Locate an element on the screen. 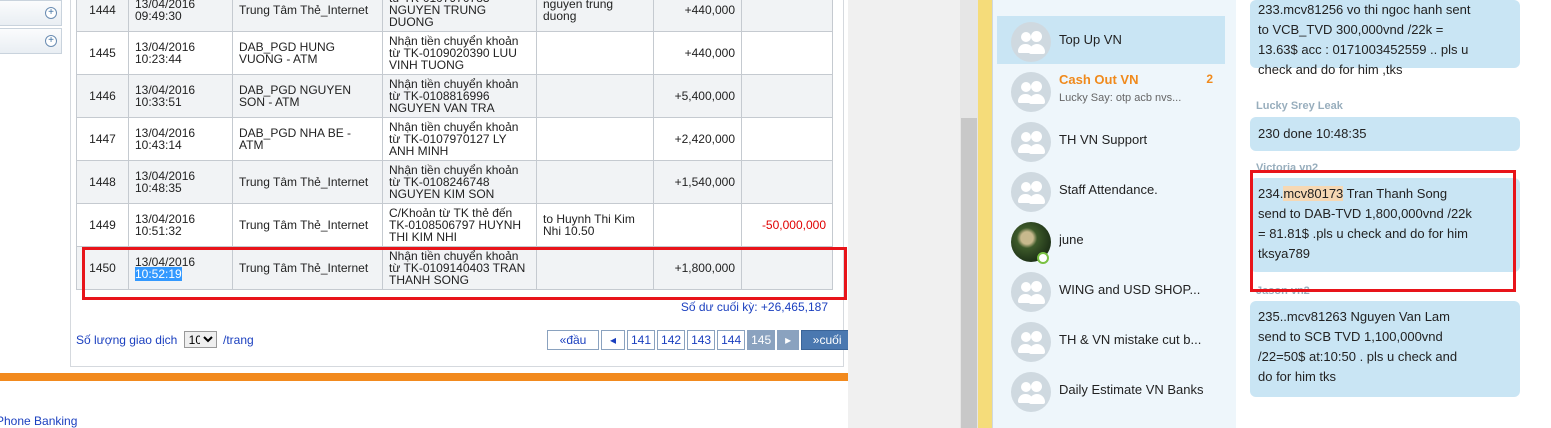  message-bubble: 230 done 10:48:35 is located at coordinates (1385, 134).